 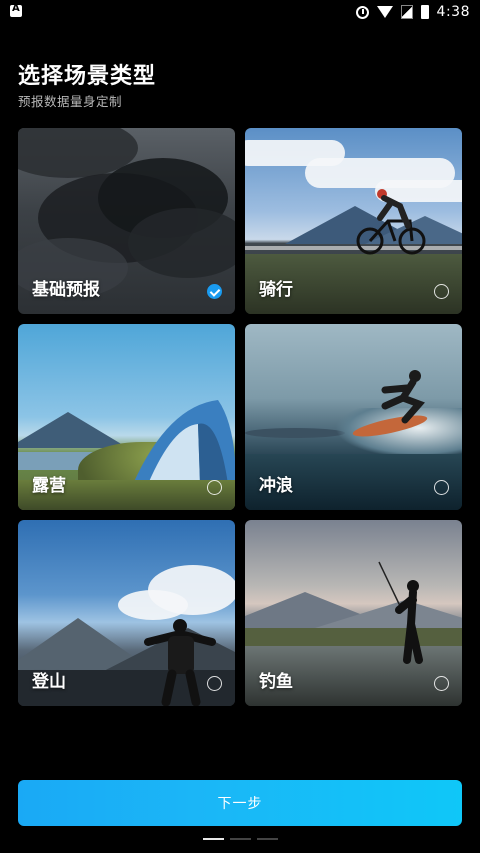 What do you see at coordinates (49, 682) in the screenshot?
I see `scene-label: 登山` at bounding box center [49, 682].